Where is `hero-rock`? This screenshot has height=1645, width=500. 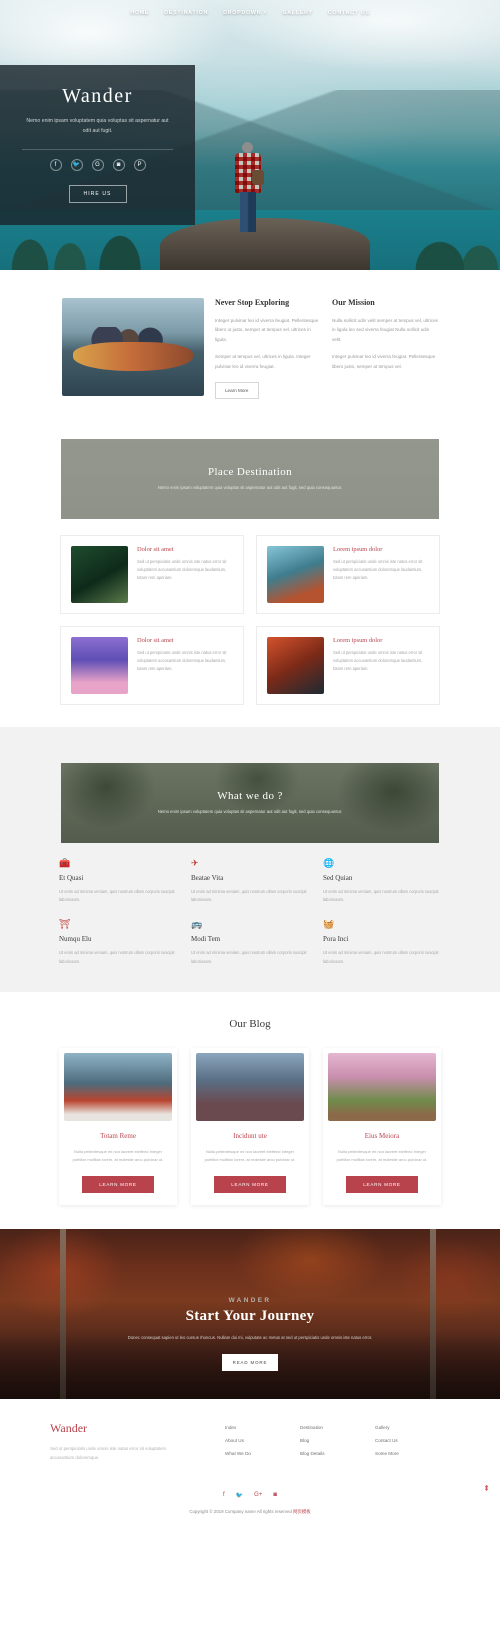
hero-rock is located at coordinates (265, 244).